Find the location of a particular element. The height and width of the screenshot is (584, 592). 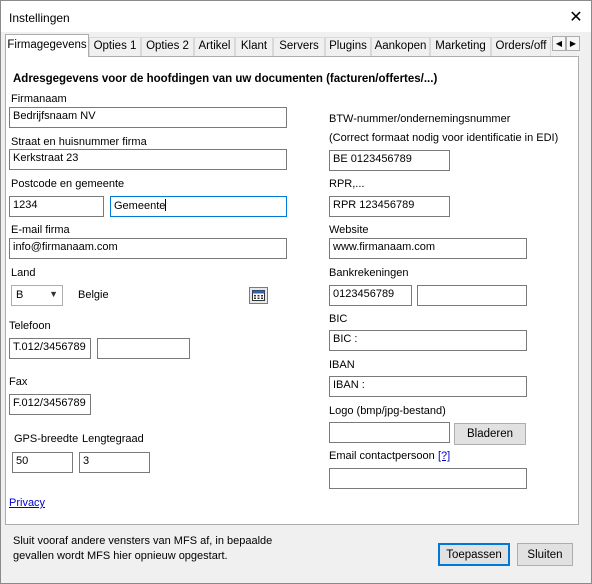

tab-opties-2: Opties 2 is located at coordinates (167, 46).